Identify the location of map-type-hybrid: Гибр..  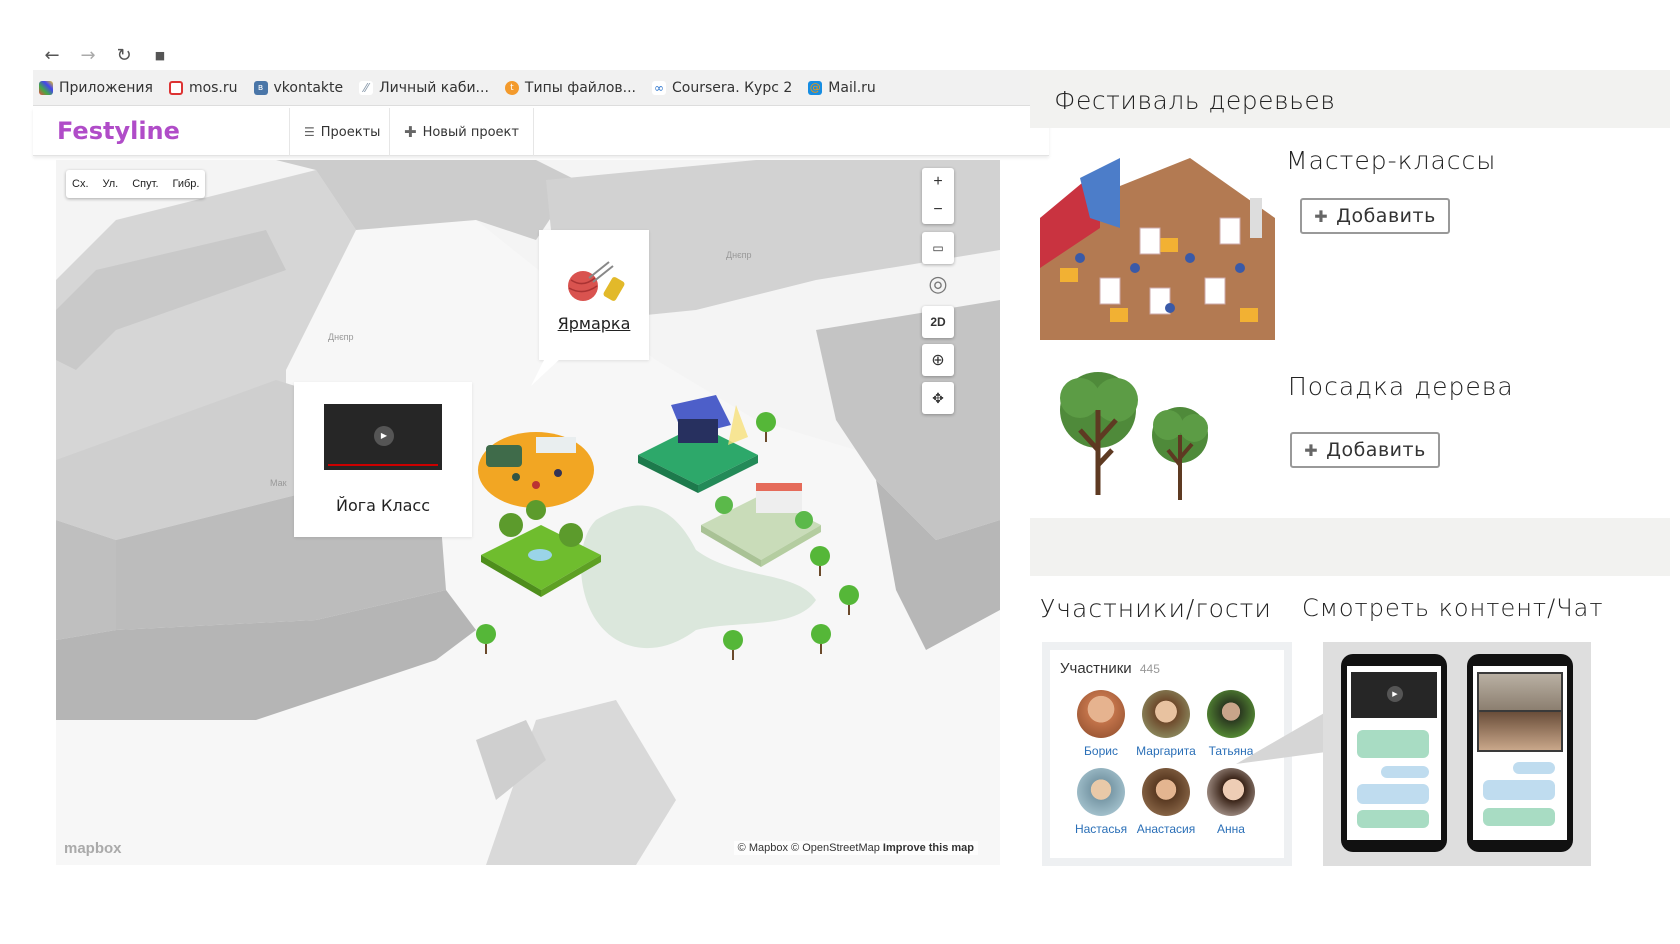
(186, 184).